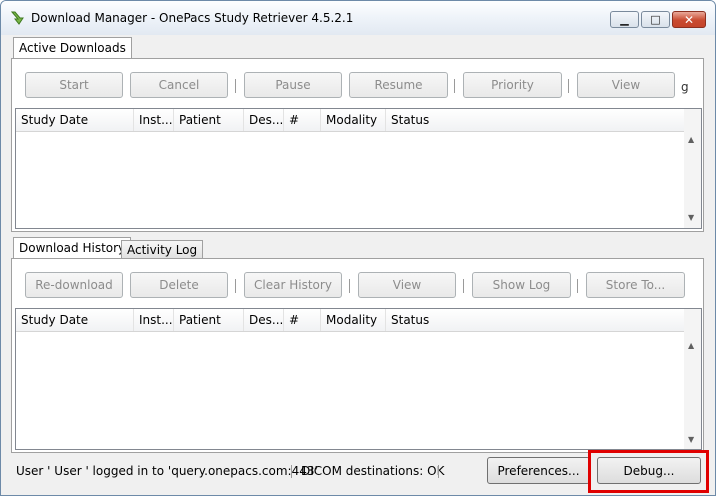 The width and height of the screenshot is (716, 496). What do you see at coordinates (521, 285) in the screenshot?
I see `show-log-button: Show Log` at bounding box center [521, 285].